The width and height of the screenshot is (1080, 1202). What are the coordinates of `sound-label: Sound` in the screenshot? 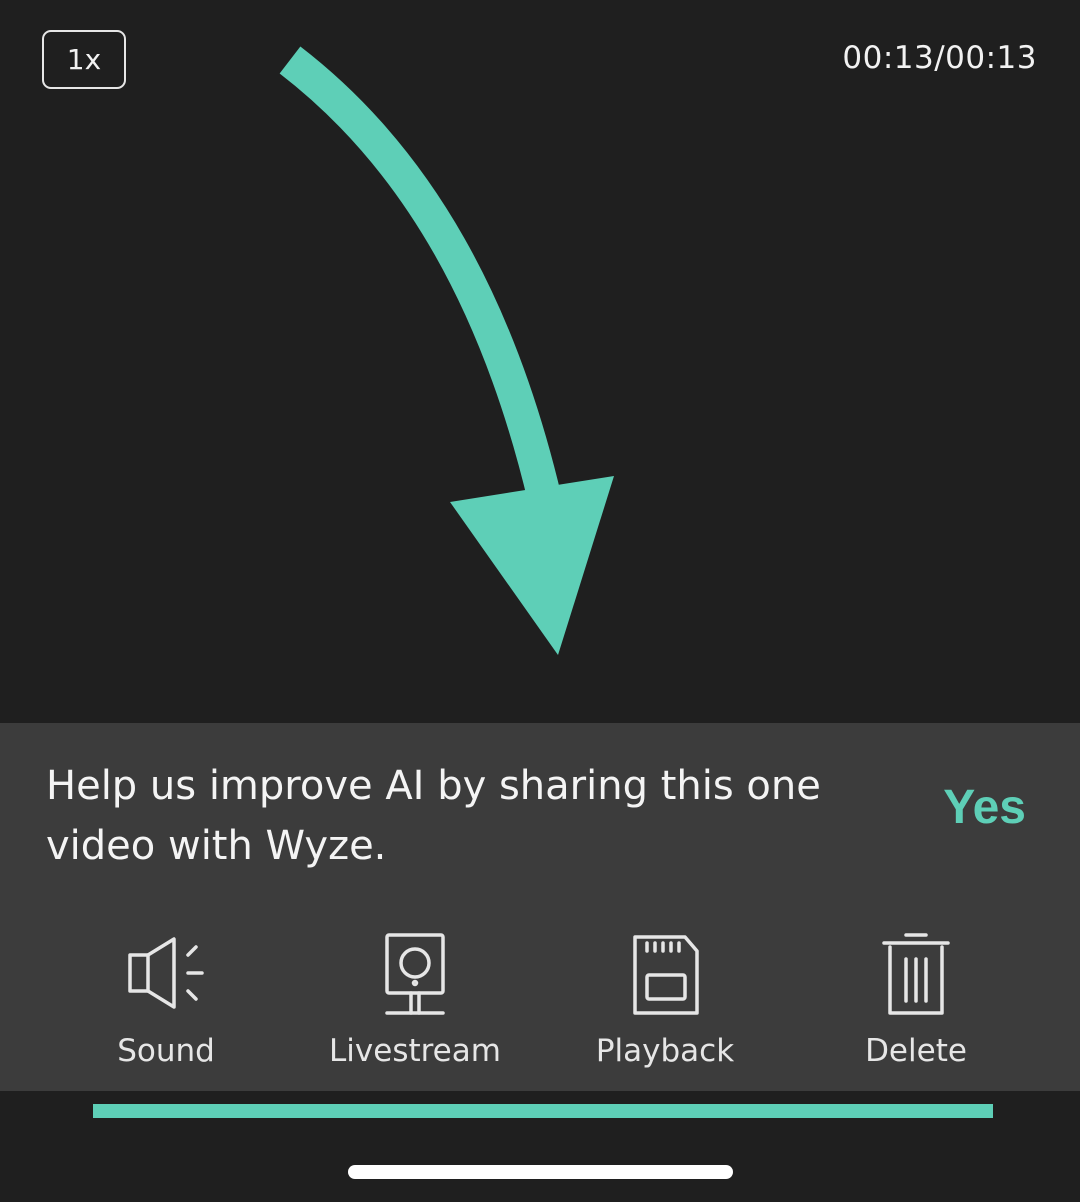 It's located at (166, 1051).